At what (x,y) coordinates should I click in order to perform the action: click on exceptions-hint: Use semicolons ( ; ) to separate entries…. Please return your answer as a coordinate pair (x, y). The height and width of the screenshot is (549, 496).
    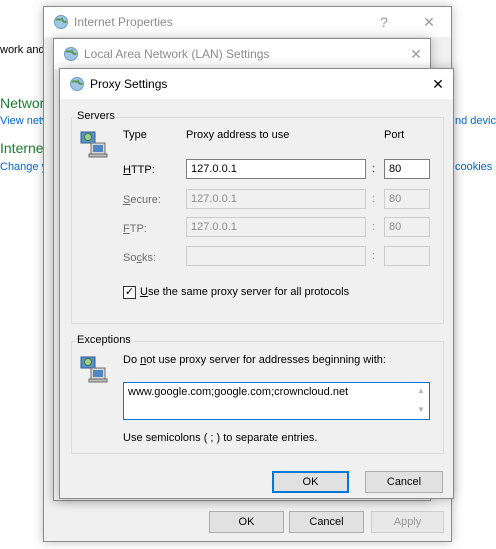
    Looking at the image, I should click on (220, 438).